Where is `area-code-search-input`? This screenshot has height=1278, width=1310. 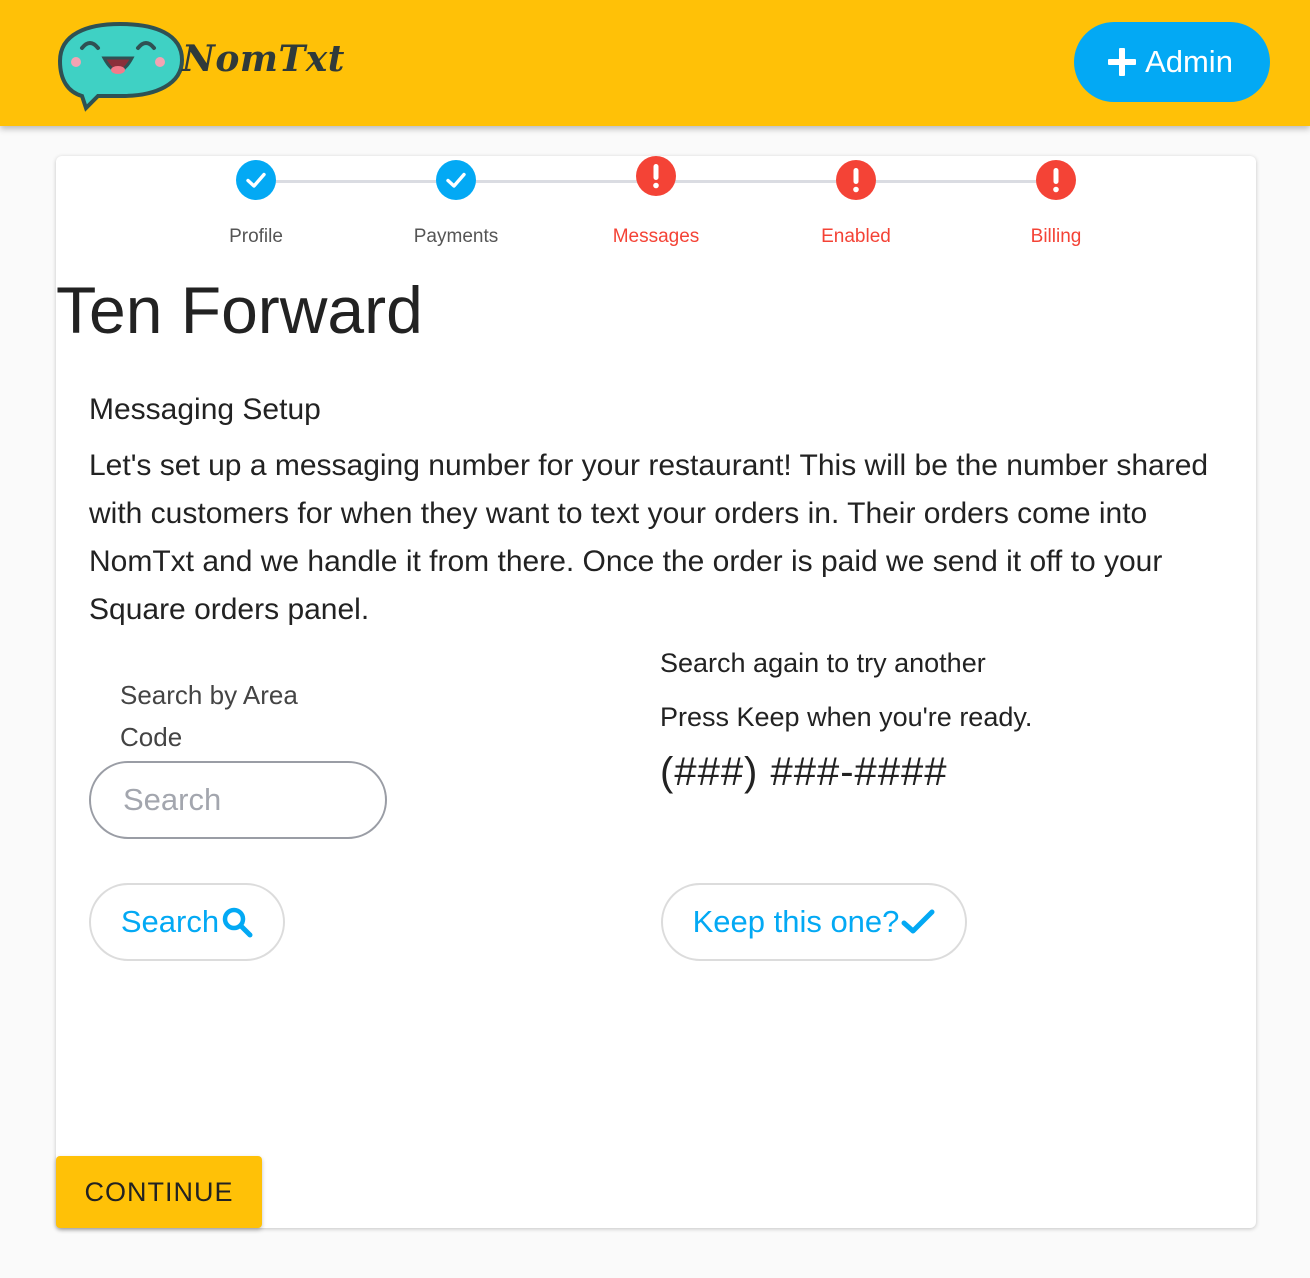
area-code-search-input is located at coordinates (238, 800).